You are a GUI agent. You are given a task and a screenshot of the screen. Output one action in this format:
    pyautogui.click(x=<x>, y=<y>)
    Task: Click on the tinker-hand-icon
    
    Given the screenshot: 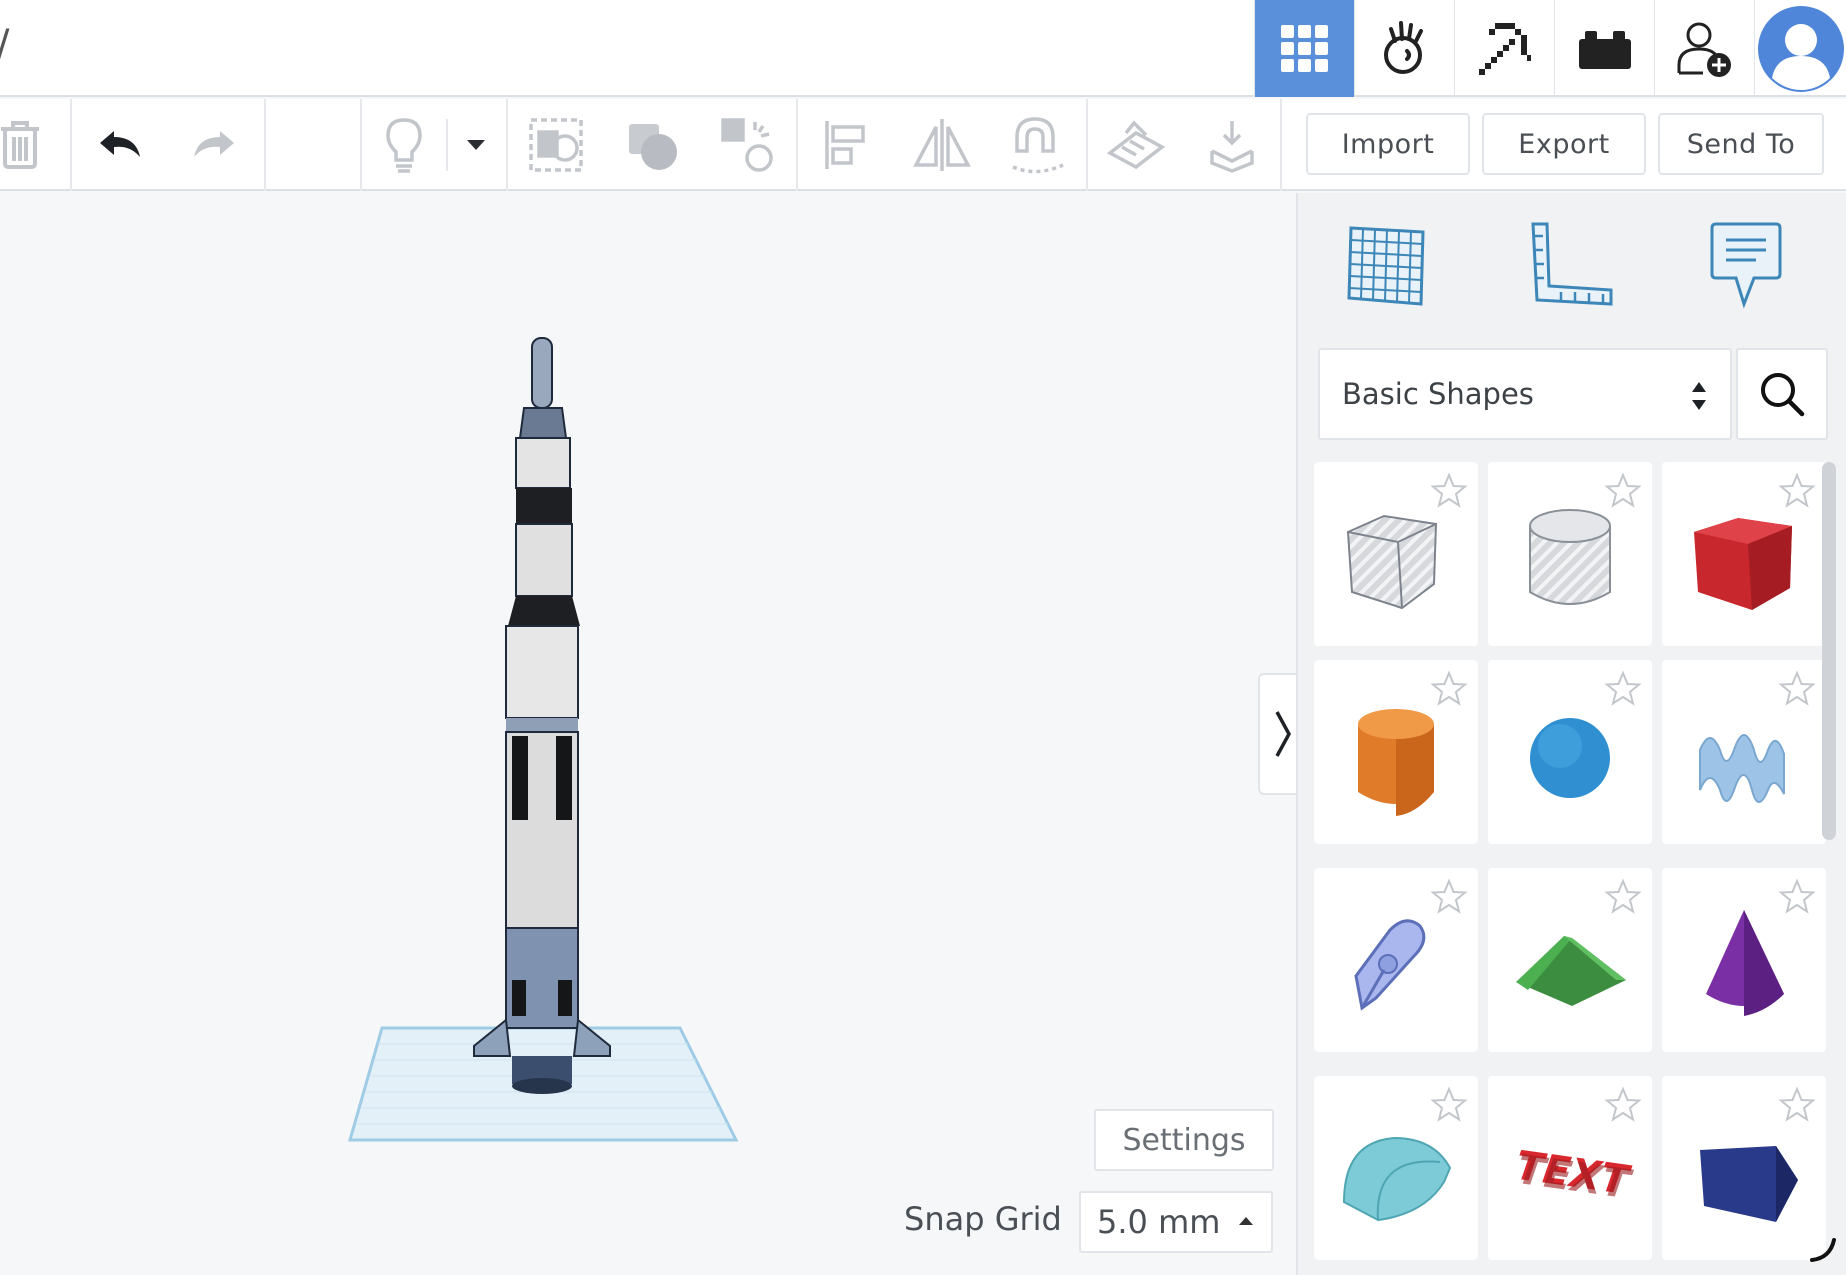 What is the action you would take?
    pyautogui.click(x=1403, y=47)
    